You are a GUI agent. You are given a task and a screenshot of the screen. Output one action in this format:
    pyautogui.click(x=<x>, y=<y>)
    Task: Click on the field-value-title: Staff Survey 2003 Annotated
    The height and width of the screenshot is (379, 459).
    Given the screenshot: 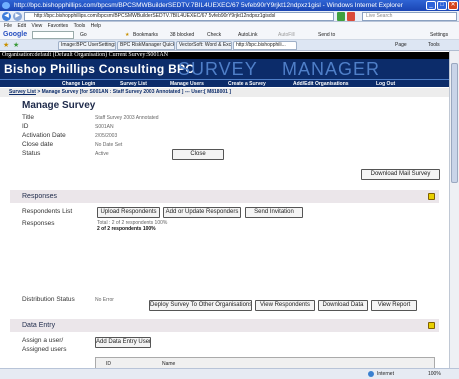 What is the action you would take?
    pyautogui.click(x=127, y=118)
    